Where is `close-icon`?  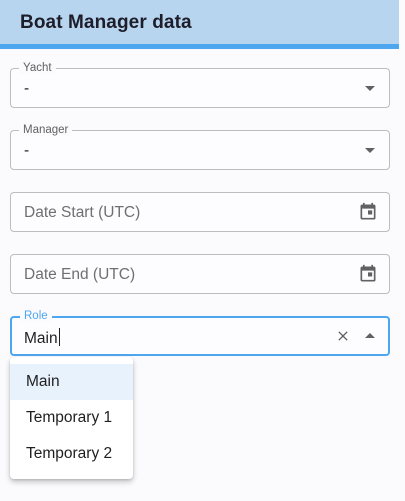
close-icon is located at coordinates (343, 336).